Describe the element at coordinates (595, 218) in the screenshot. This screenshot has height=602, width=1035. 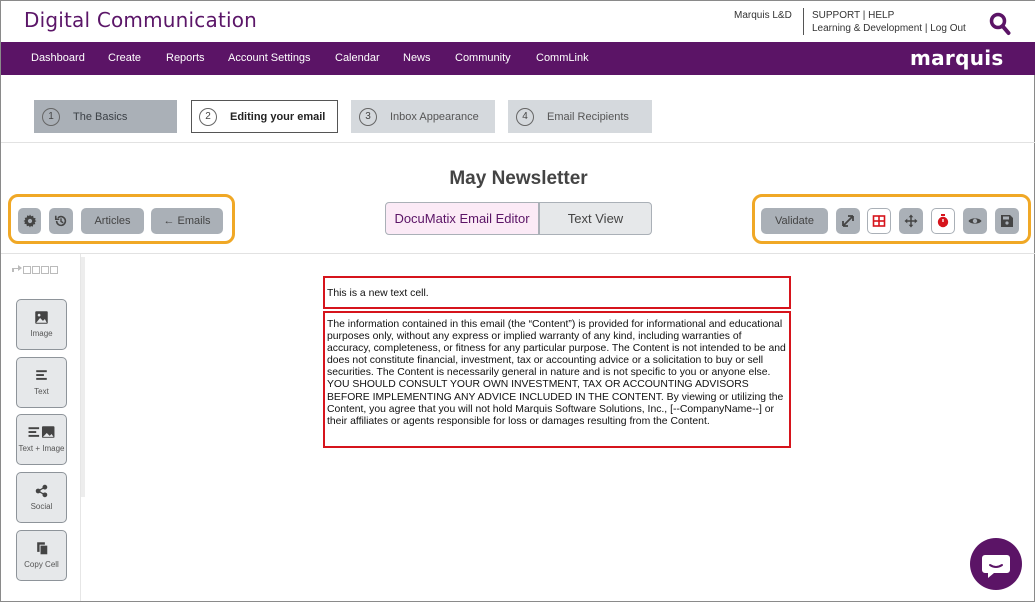
I see `text-view-tab: Text View` at that location.